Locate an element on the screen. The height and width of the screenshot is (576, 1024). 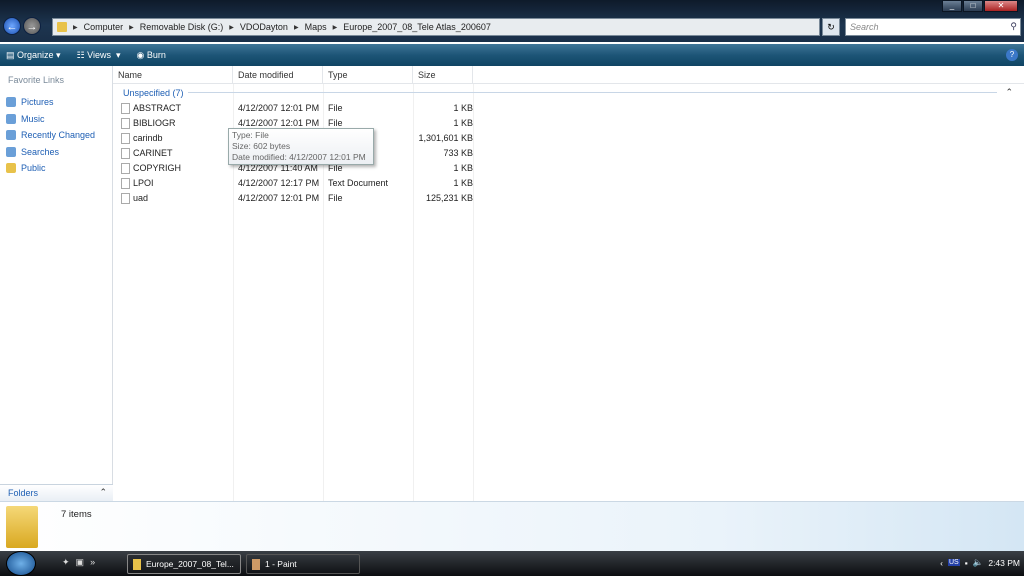
file-row: ABSTRACT 4/12/2007 12:01 PM File 1 KB is located at coordinates (293, 108).